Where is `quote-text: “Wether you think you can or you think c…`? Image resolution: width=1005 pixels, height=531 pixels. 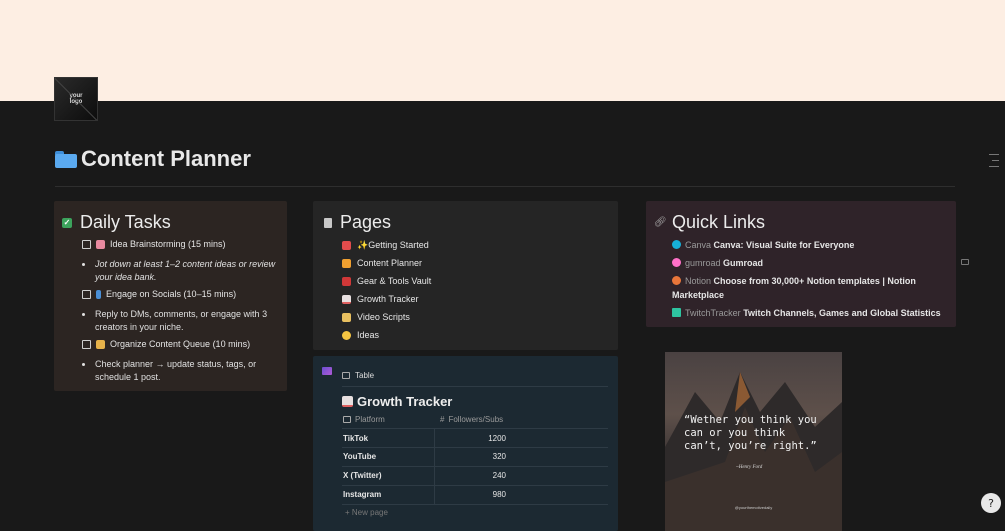
quote-text: “Wether you think you can or you think c… is located at coordinates (750, 433).